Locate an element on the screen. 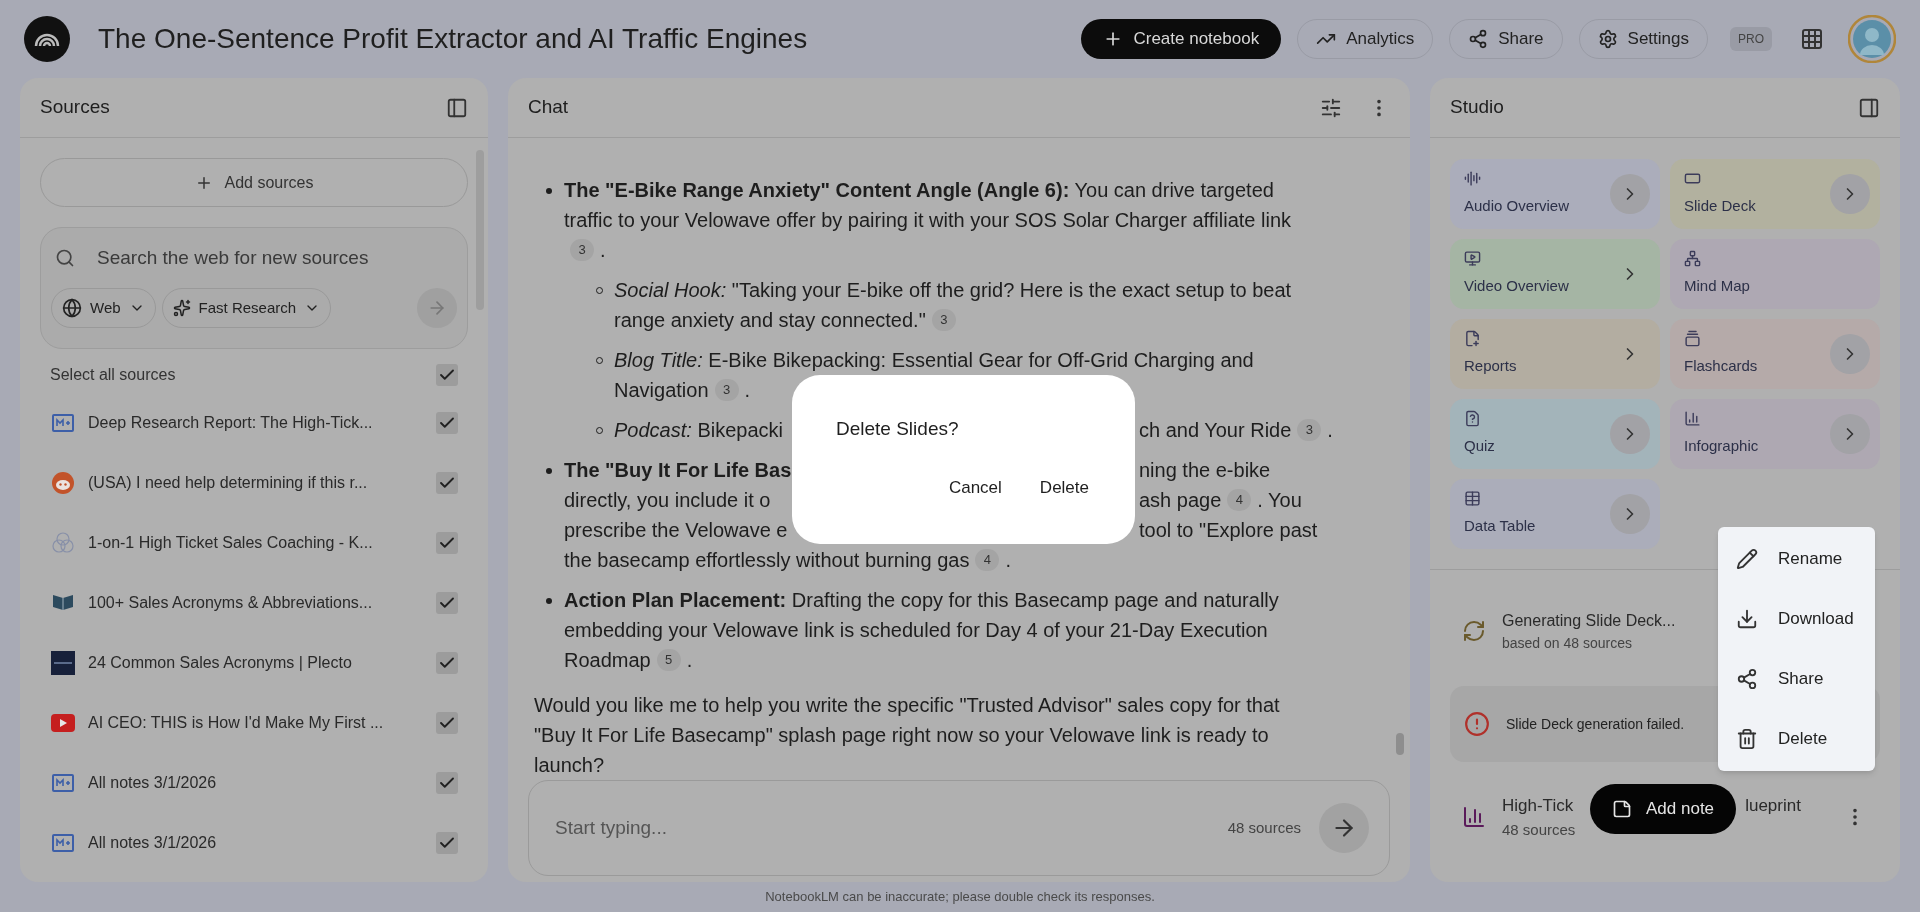  answer-text: Blog Title: E-Bike Bikepacking: Essential Gear for Off-Grid Charging and is located at coordinates (934, 360).